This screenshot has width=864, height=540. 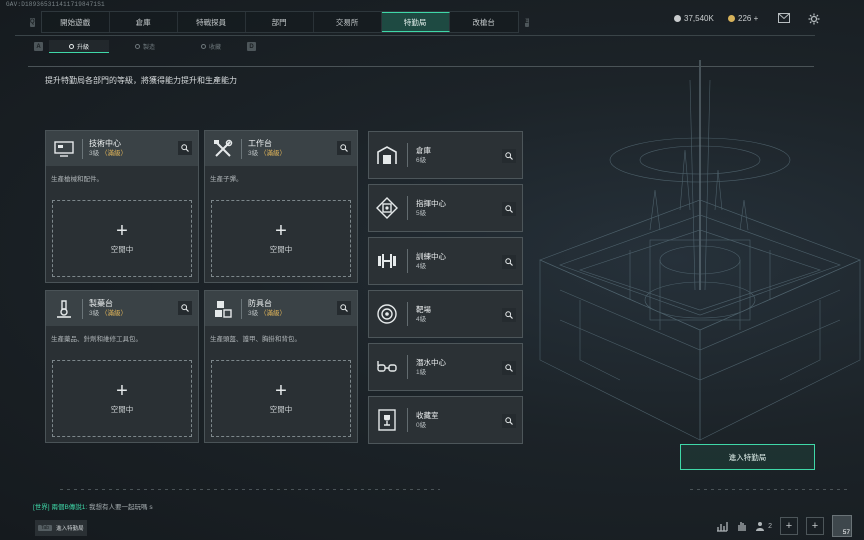 I want to click on currency-primary: 37,540K, so click(x=694, y=18).